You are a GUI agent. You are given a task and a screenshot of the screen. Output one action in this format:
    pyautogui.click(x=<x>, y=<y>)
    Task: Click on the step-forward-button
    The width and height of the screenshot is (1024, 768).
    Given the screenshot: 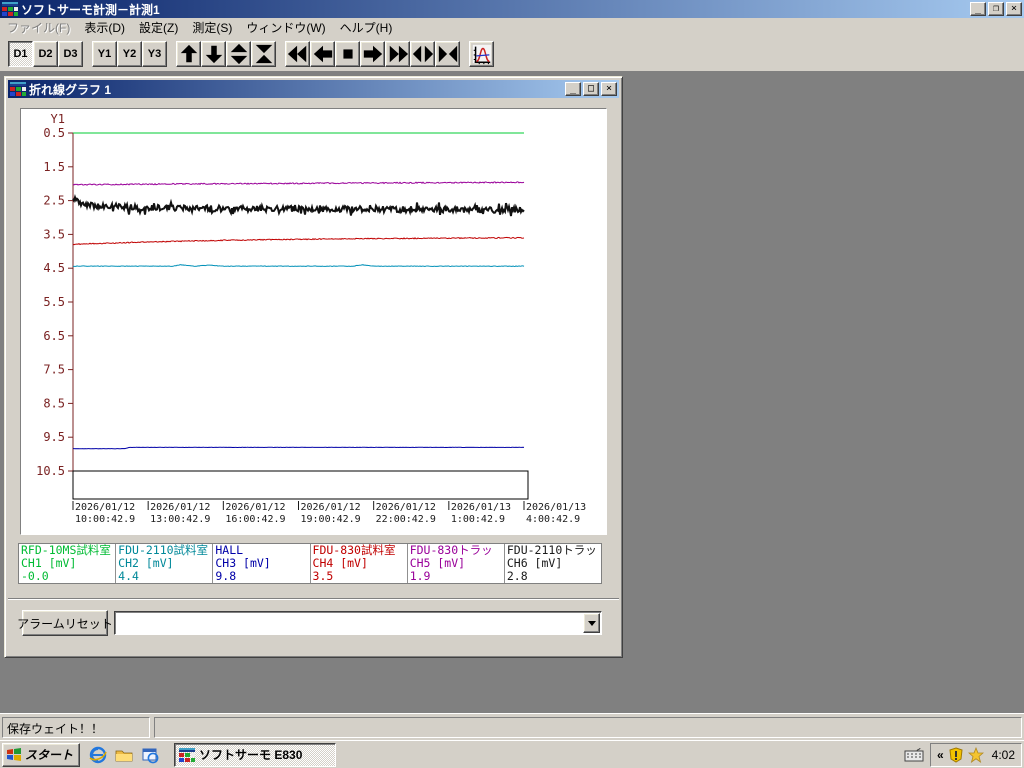 What is the action you would take?
    pyautogui.click(x=372, y=54)
    